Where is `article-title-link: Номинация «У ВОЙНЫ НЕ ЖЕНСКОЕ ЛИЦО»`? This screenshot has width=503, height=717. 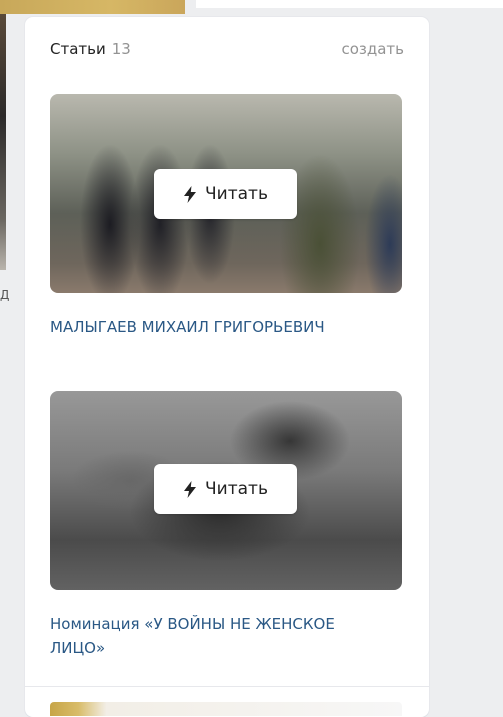 article-title-link: Номинация «У ВОЙНЫ НЕ ЖЕНСКОЕ ЛИЦО» is located at coordinates (200, 636).